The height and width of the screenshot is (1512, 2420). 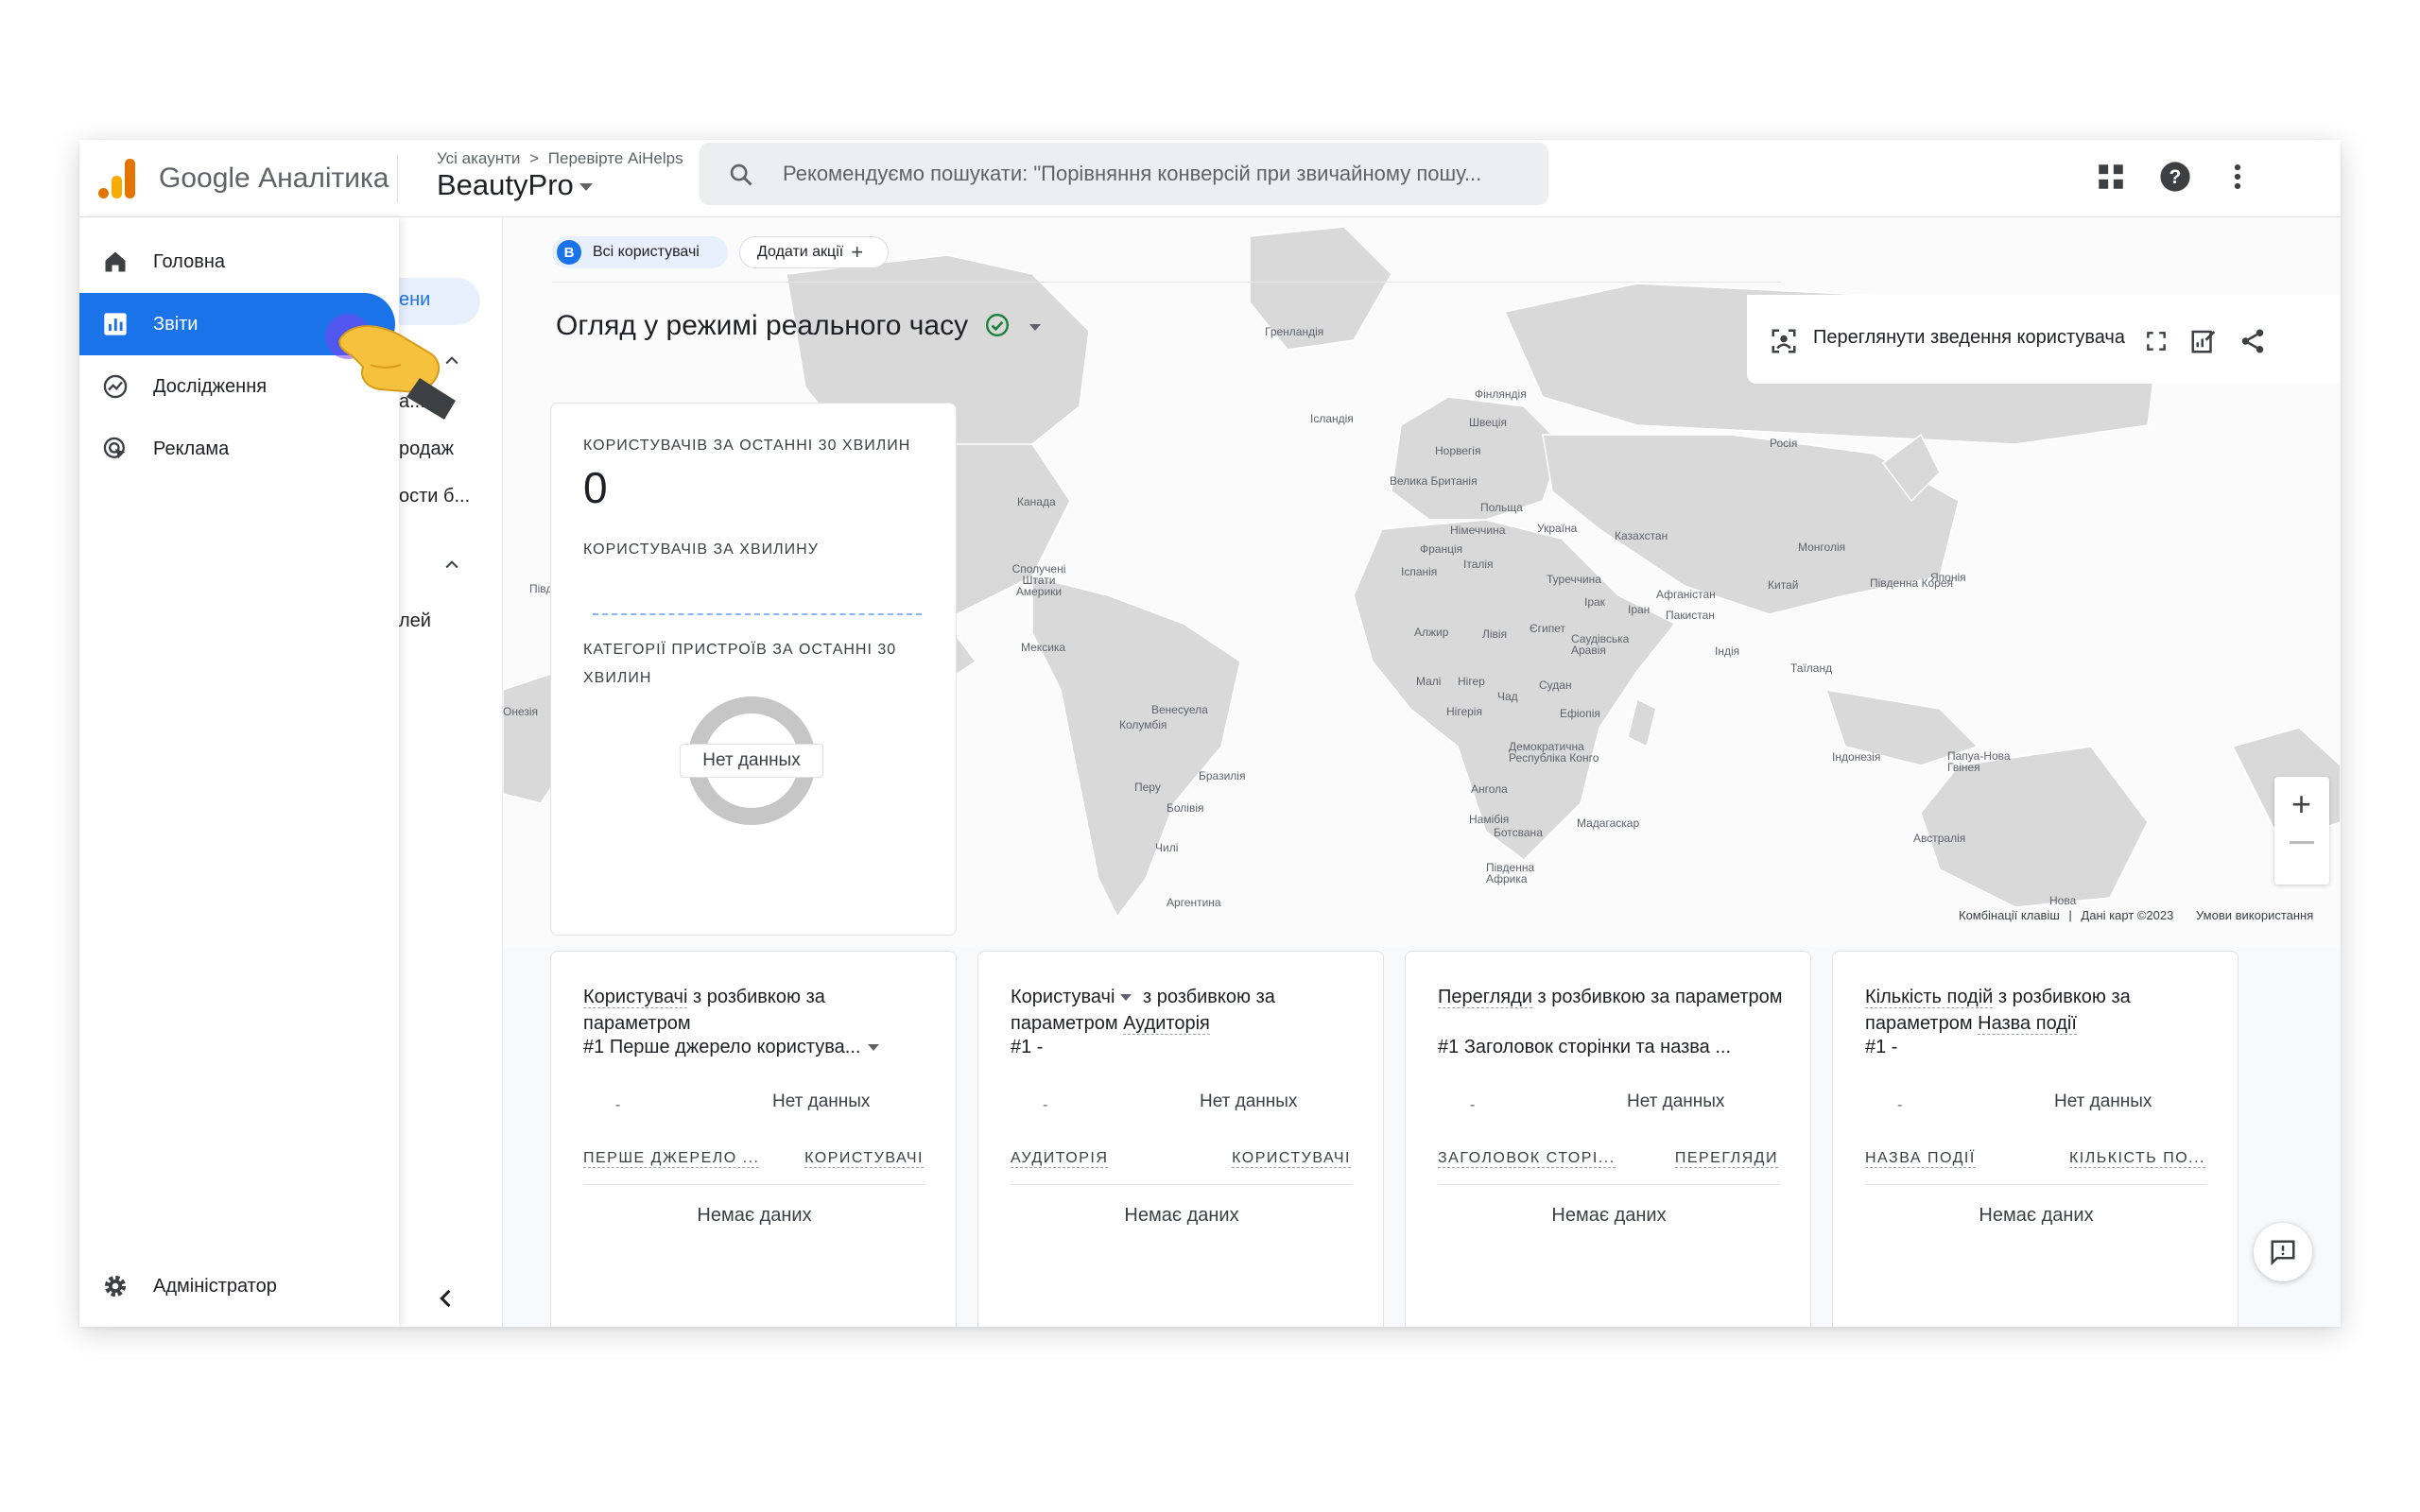 I want to click on breadcrumb-all-accounts: Усі акаунти, so click(x=478, y=158).